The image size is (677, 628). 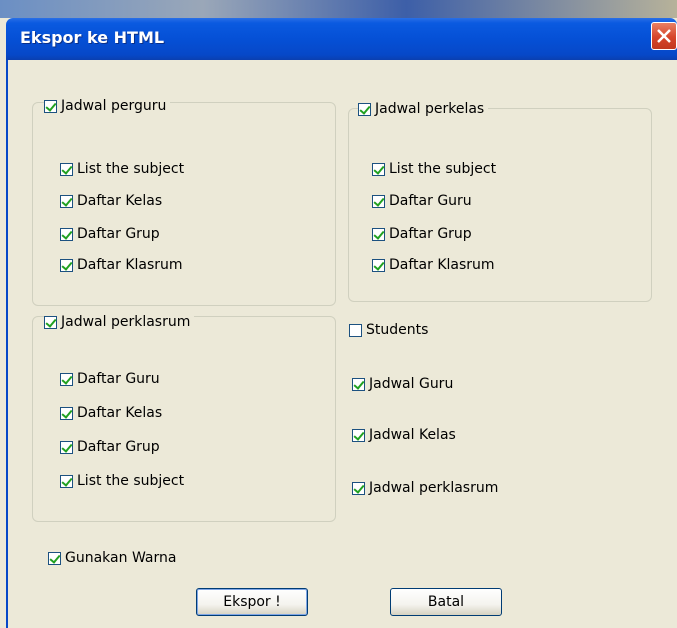 I want to click on dialog-title: Ekspor ke HTML, so click(x=92, y=37).